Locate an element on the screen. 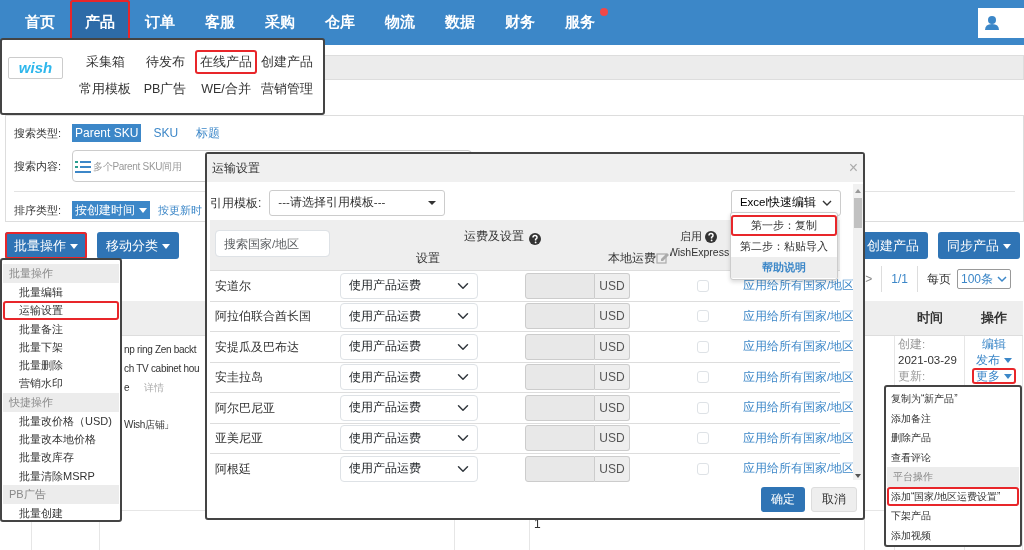 This screenshot has width=1024, height=550. column-header: WishExpress is located at coordinates (698, 252).